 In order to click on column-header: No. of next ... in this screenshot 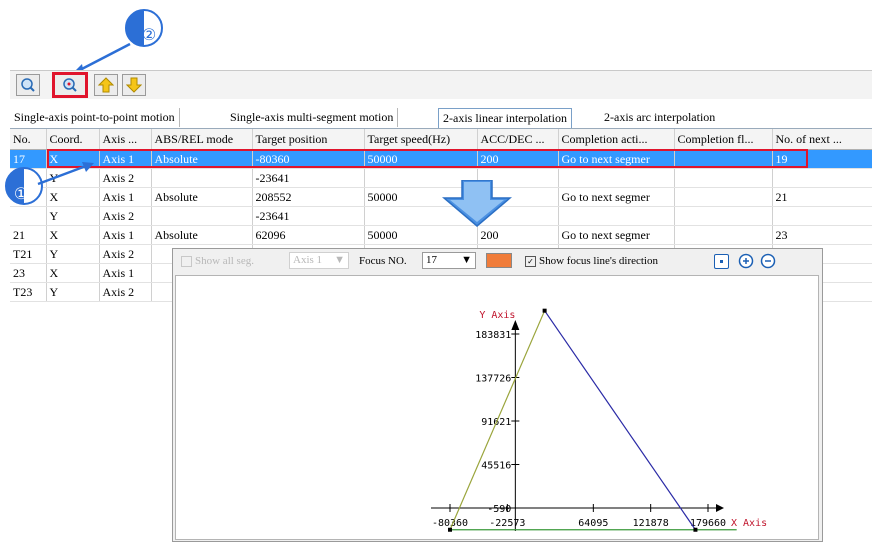, I will do `click(822, 139)`.